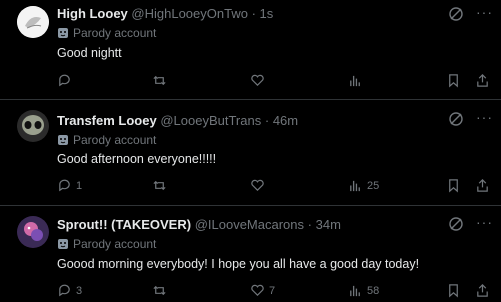 This screenshot has width=501, height=302. Describe the element at coordinates (277, 186) in the screenshot. I see `tweet-actions: 1 25` at that location.